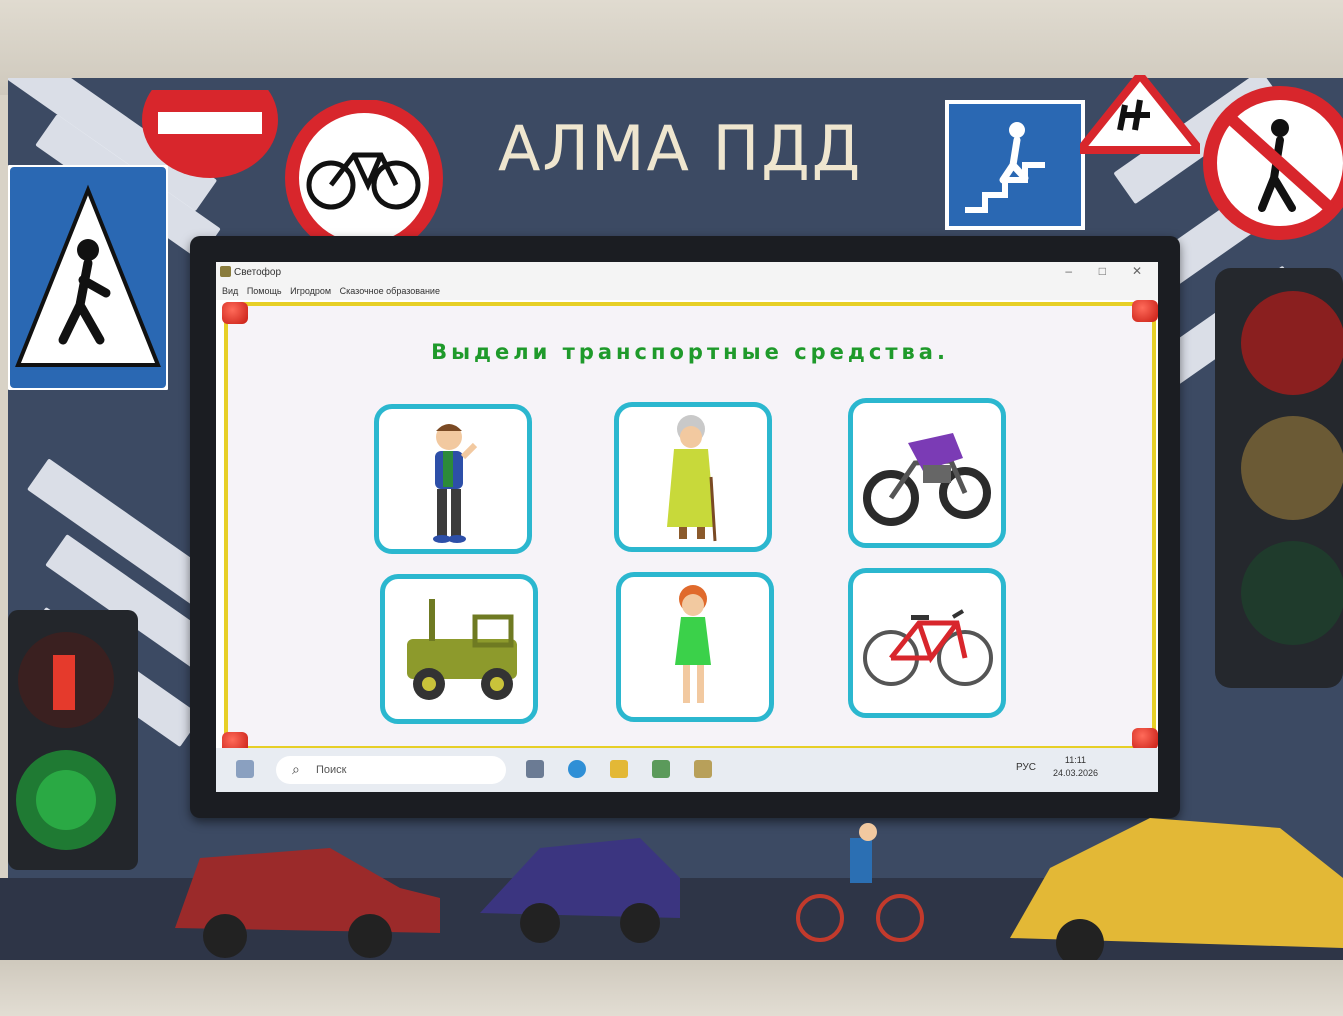  I want to click on woman-icon, so click(693, 644).